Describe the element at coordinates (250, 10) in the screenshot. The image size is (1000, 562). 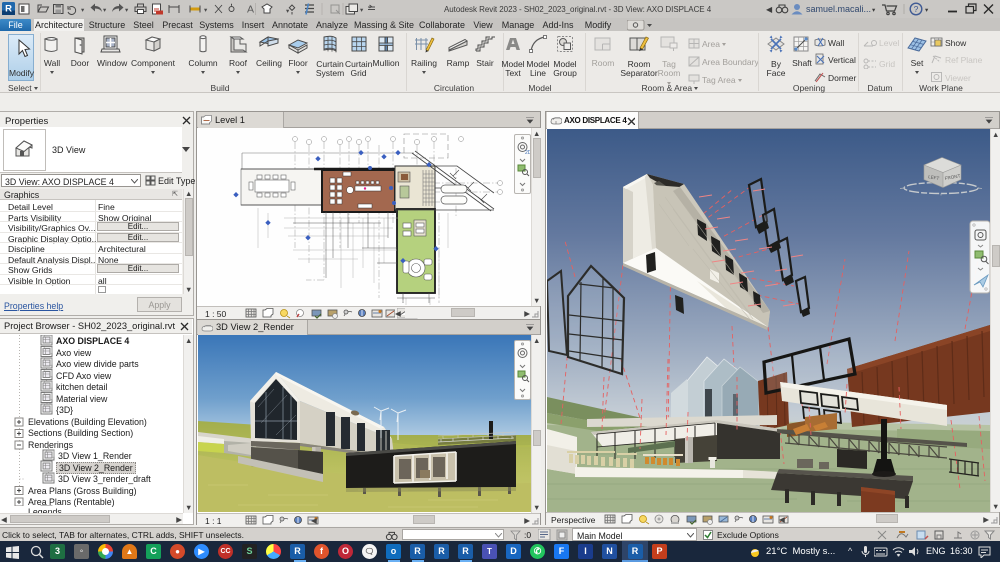
I see `svg-text: A` at that location.